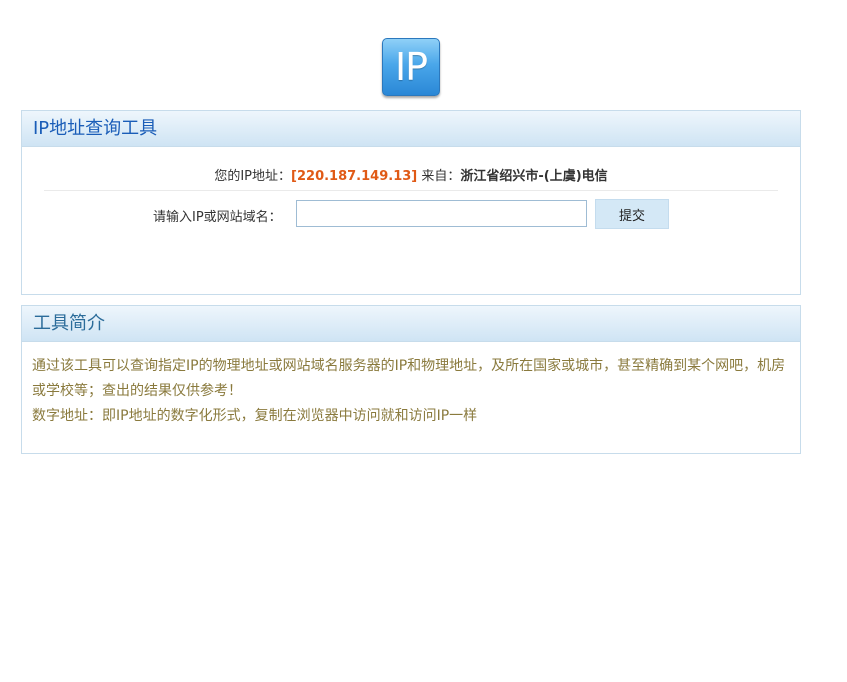  What do you see at coordinates (354, 176) in the screenshot?
I see `current-ip-value: [220.187.149.13]` at bounding box center [354, 176].